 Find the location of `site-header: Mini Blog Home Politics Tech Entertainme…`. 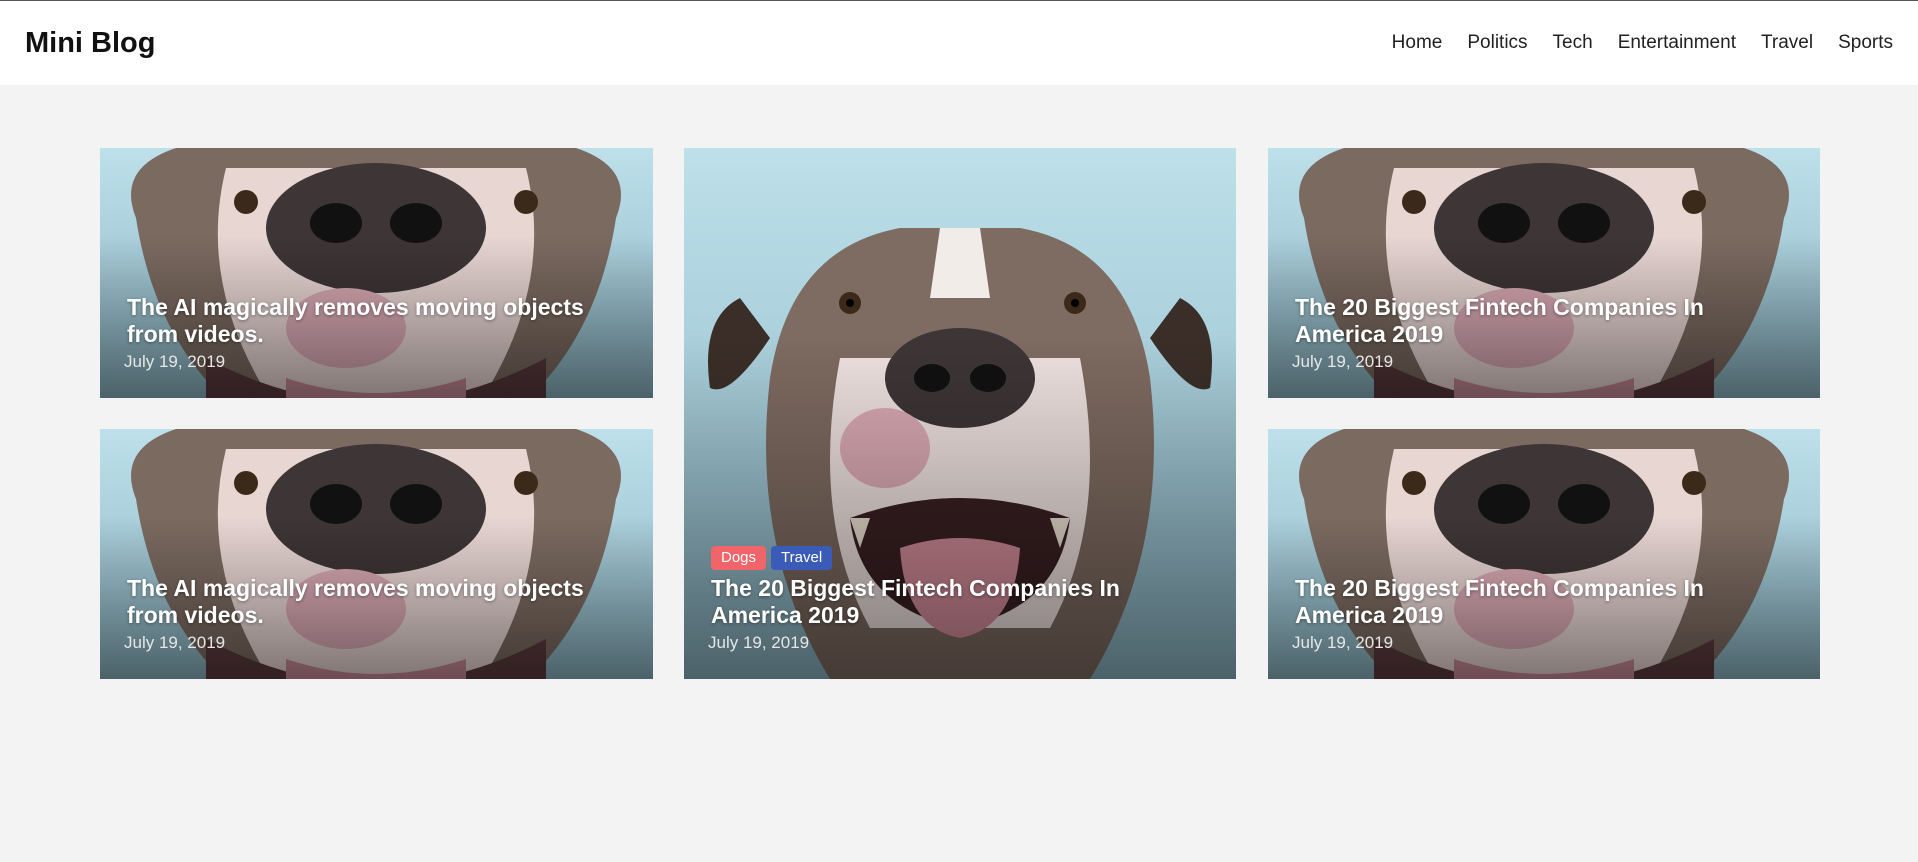

site-header: Mini Blog Home Politics Tech Entertainme… is located at coordinates (959, 43).